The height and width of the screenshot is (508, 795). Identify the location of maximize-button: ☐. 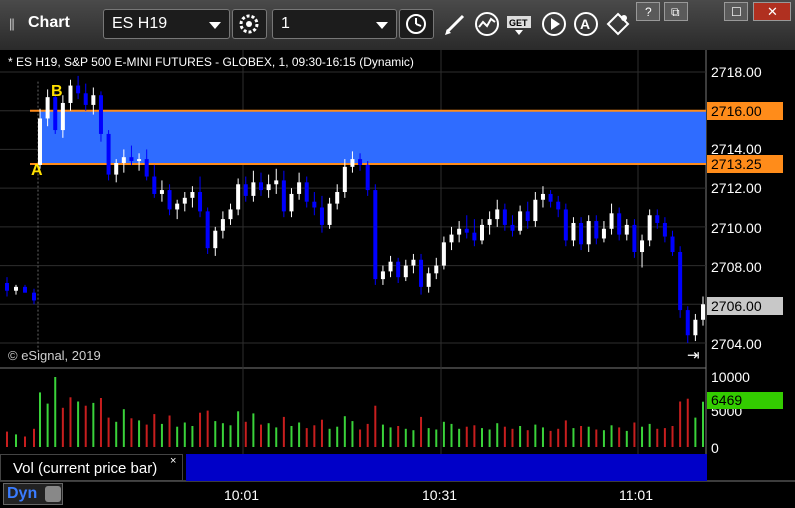
(736, 11).